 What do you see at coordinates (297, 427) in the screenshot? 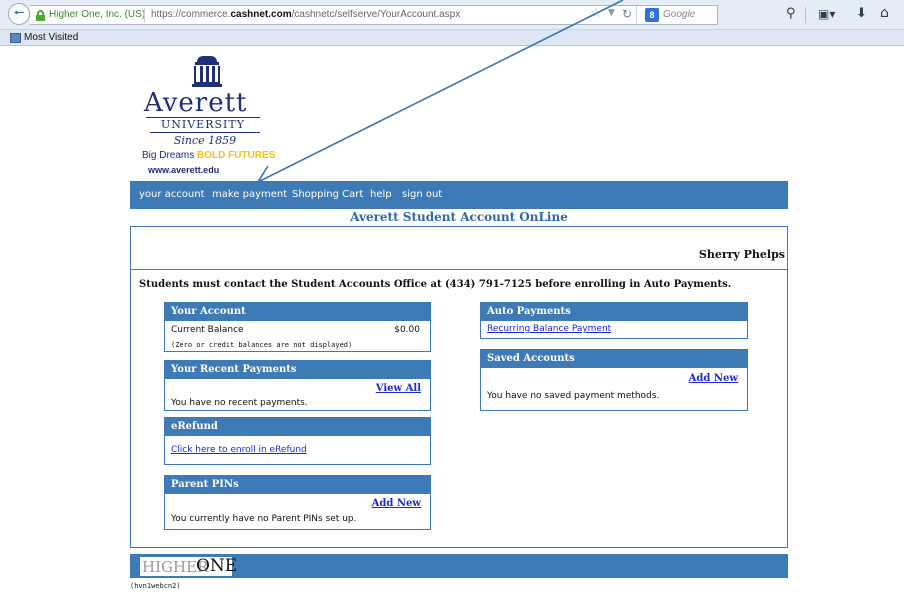
I see `panel-title: eRefund` at bounding box center [297, 427].